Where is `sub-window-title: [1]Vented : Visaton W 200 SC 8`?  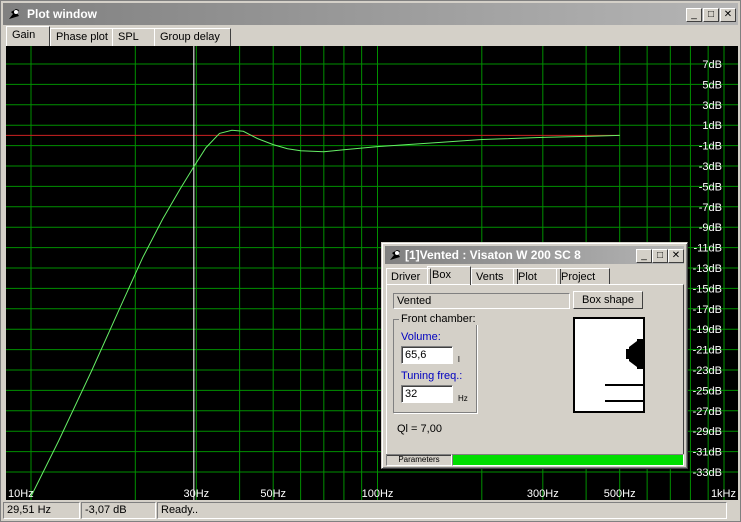
sub-window-title: [1]Vented : Visaton W 200 SC 8 is located at coordinates (493, 255).